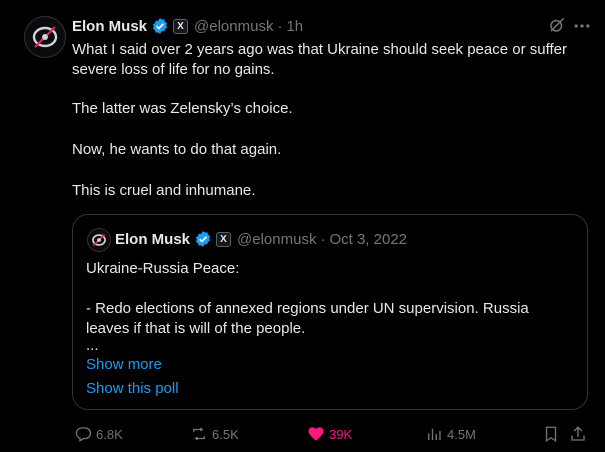 Image resolution: width=605 pixels, height=452 pixels. Describe the element at coordinates (225, 434) in the screenshot. I see `repost-count: 6.5K` at that location.